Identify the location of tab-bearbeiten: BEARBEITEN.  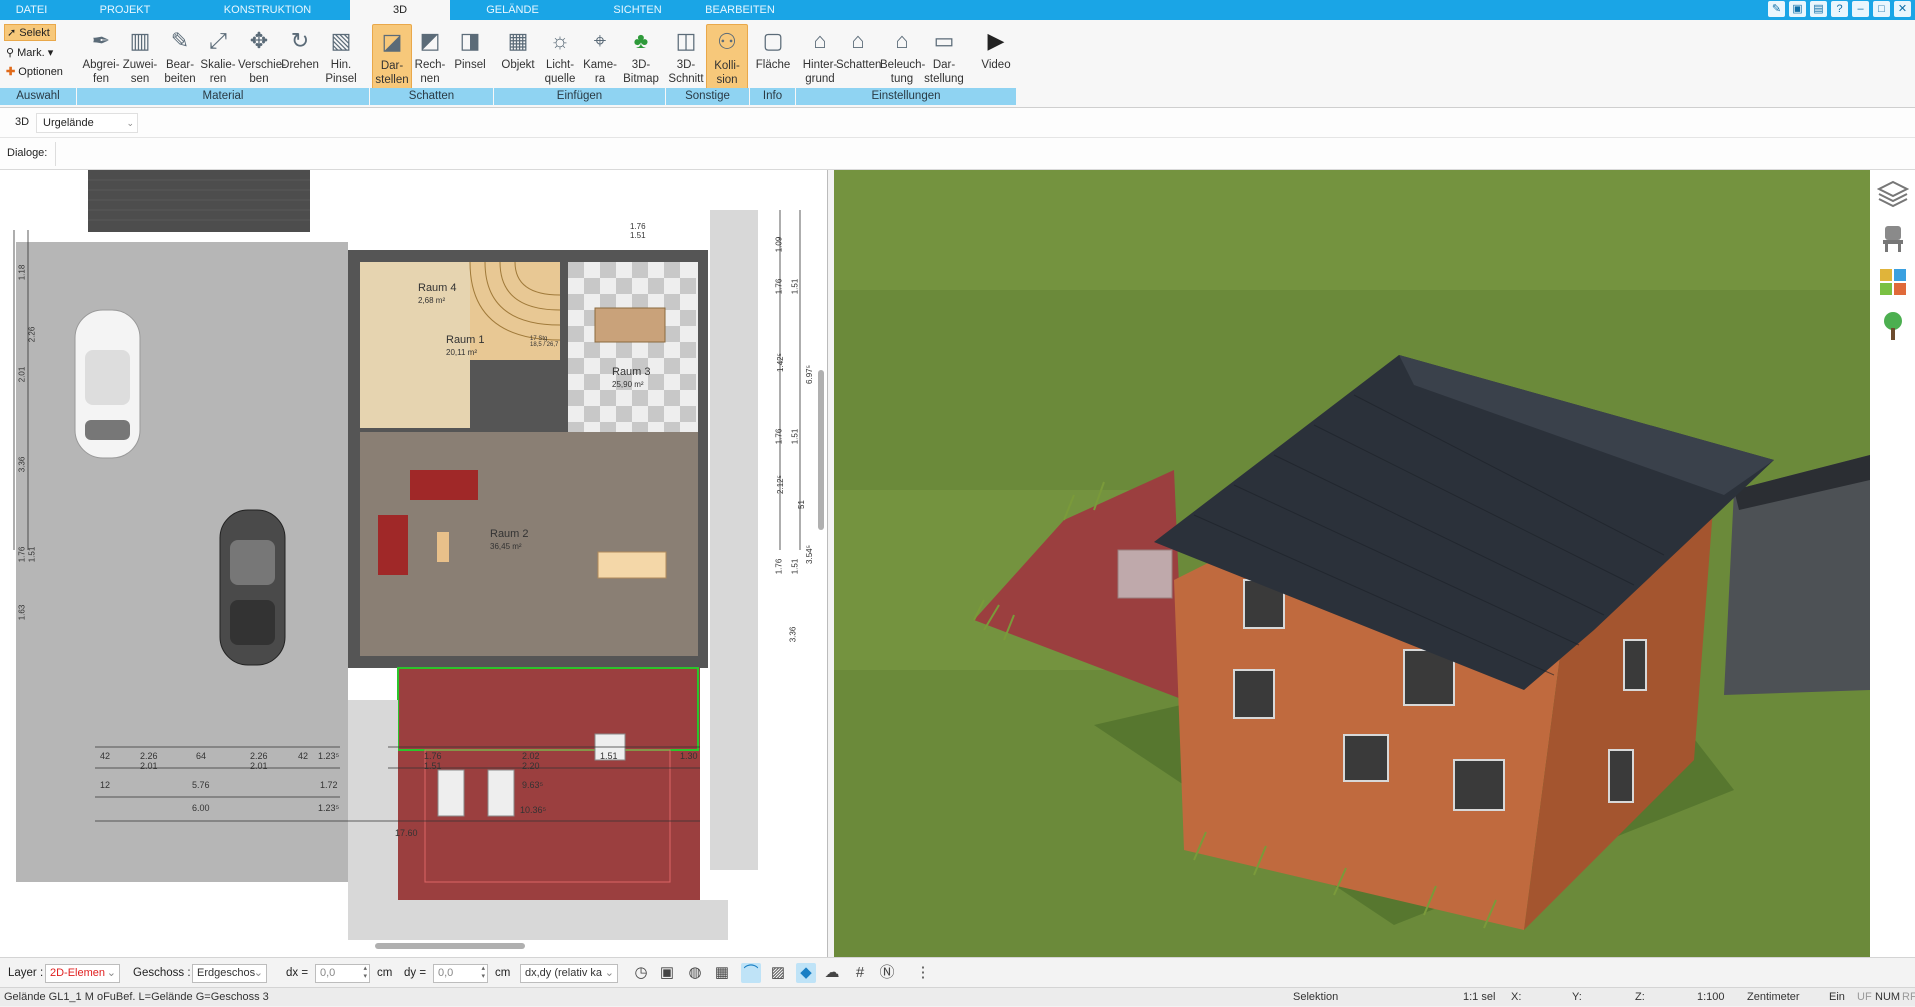
(740, 10).